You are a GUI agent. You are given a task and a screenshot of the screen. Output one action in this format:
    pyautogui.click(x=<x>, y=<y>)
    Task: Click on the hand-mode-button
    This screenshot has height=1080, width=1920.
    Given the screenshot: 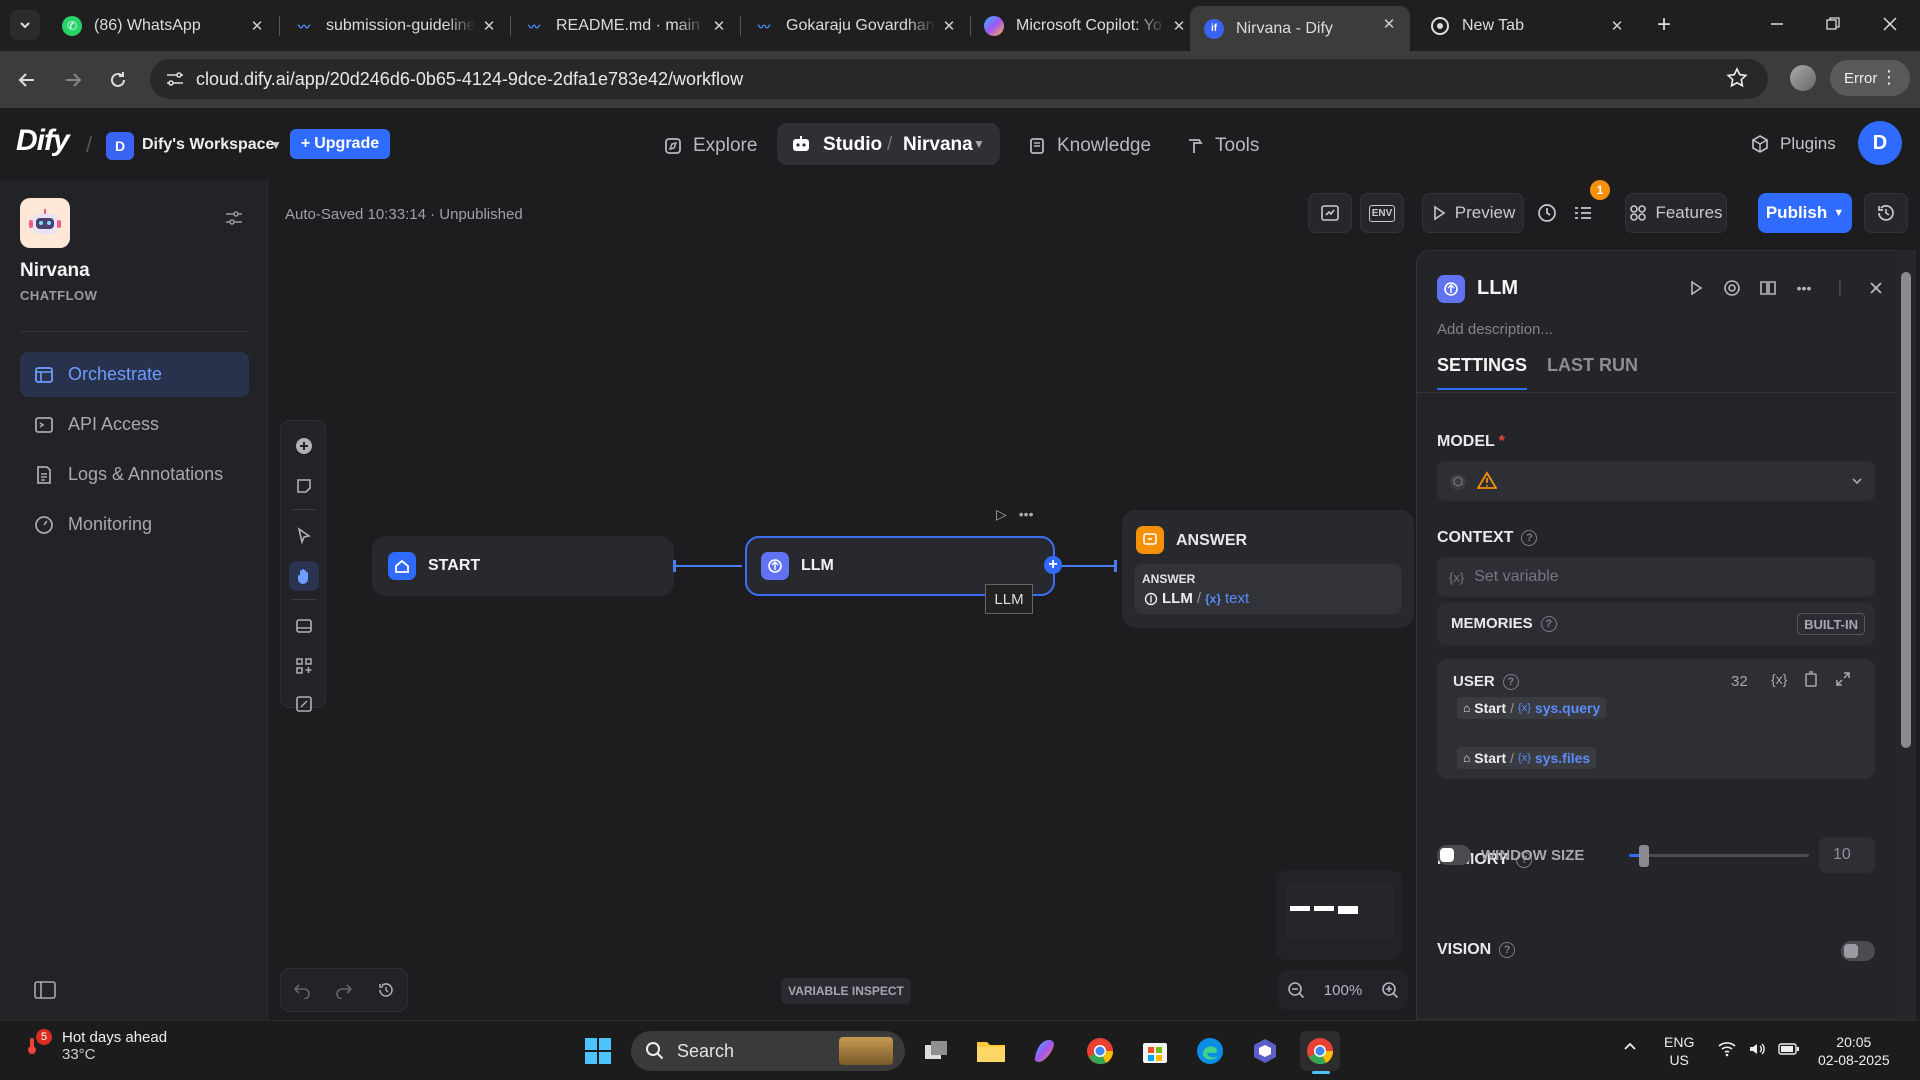 What is the action you would take?
    pyautogui.click(x=304, y=576)
    